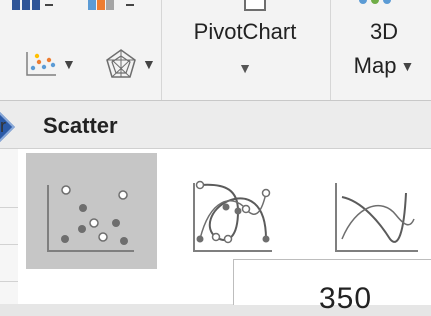 This screenshot has height=316, width=431. Describe the element at coordinates (245, 31) in the screenshot. I see `pivot-chart-label: PivotChart` at that location.